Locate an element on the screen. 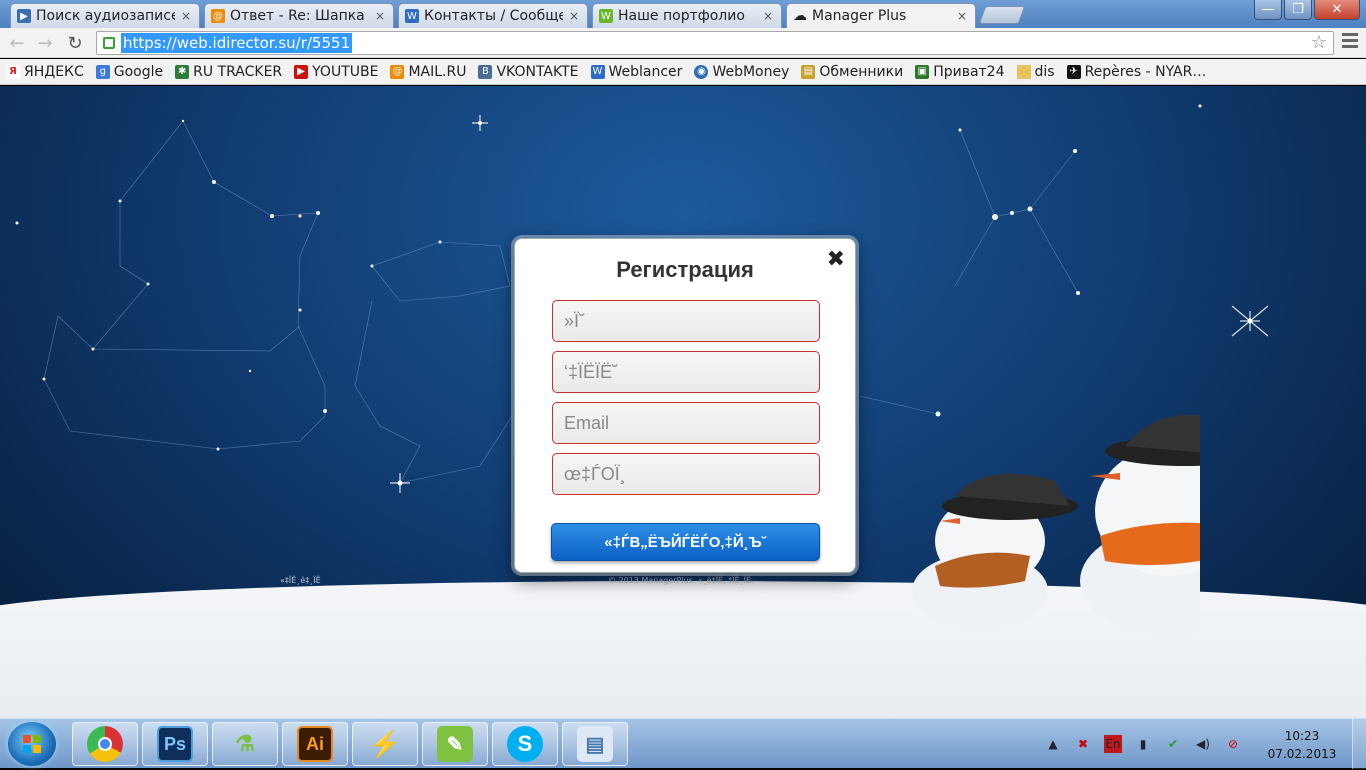  rutracker-icon: ✱ is located at coordinates (182, 71).